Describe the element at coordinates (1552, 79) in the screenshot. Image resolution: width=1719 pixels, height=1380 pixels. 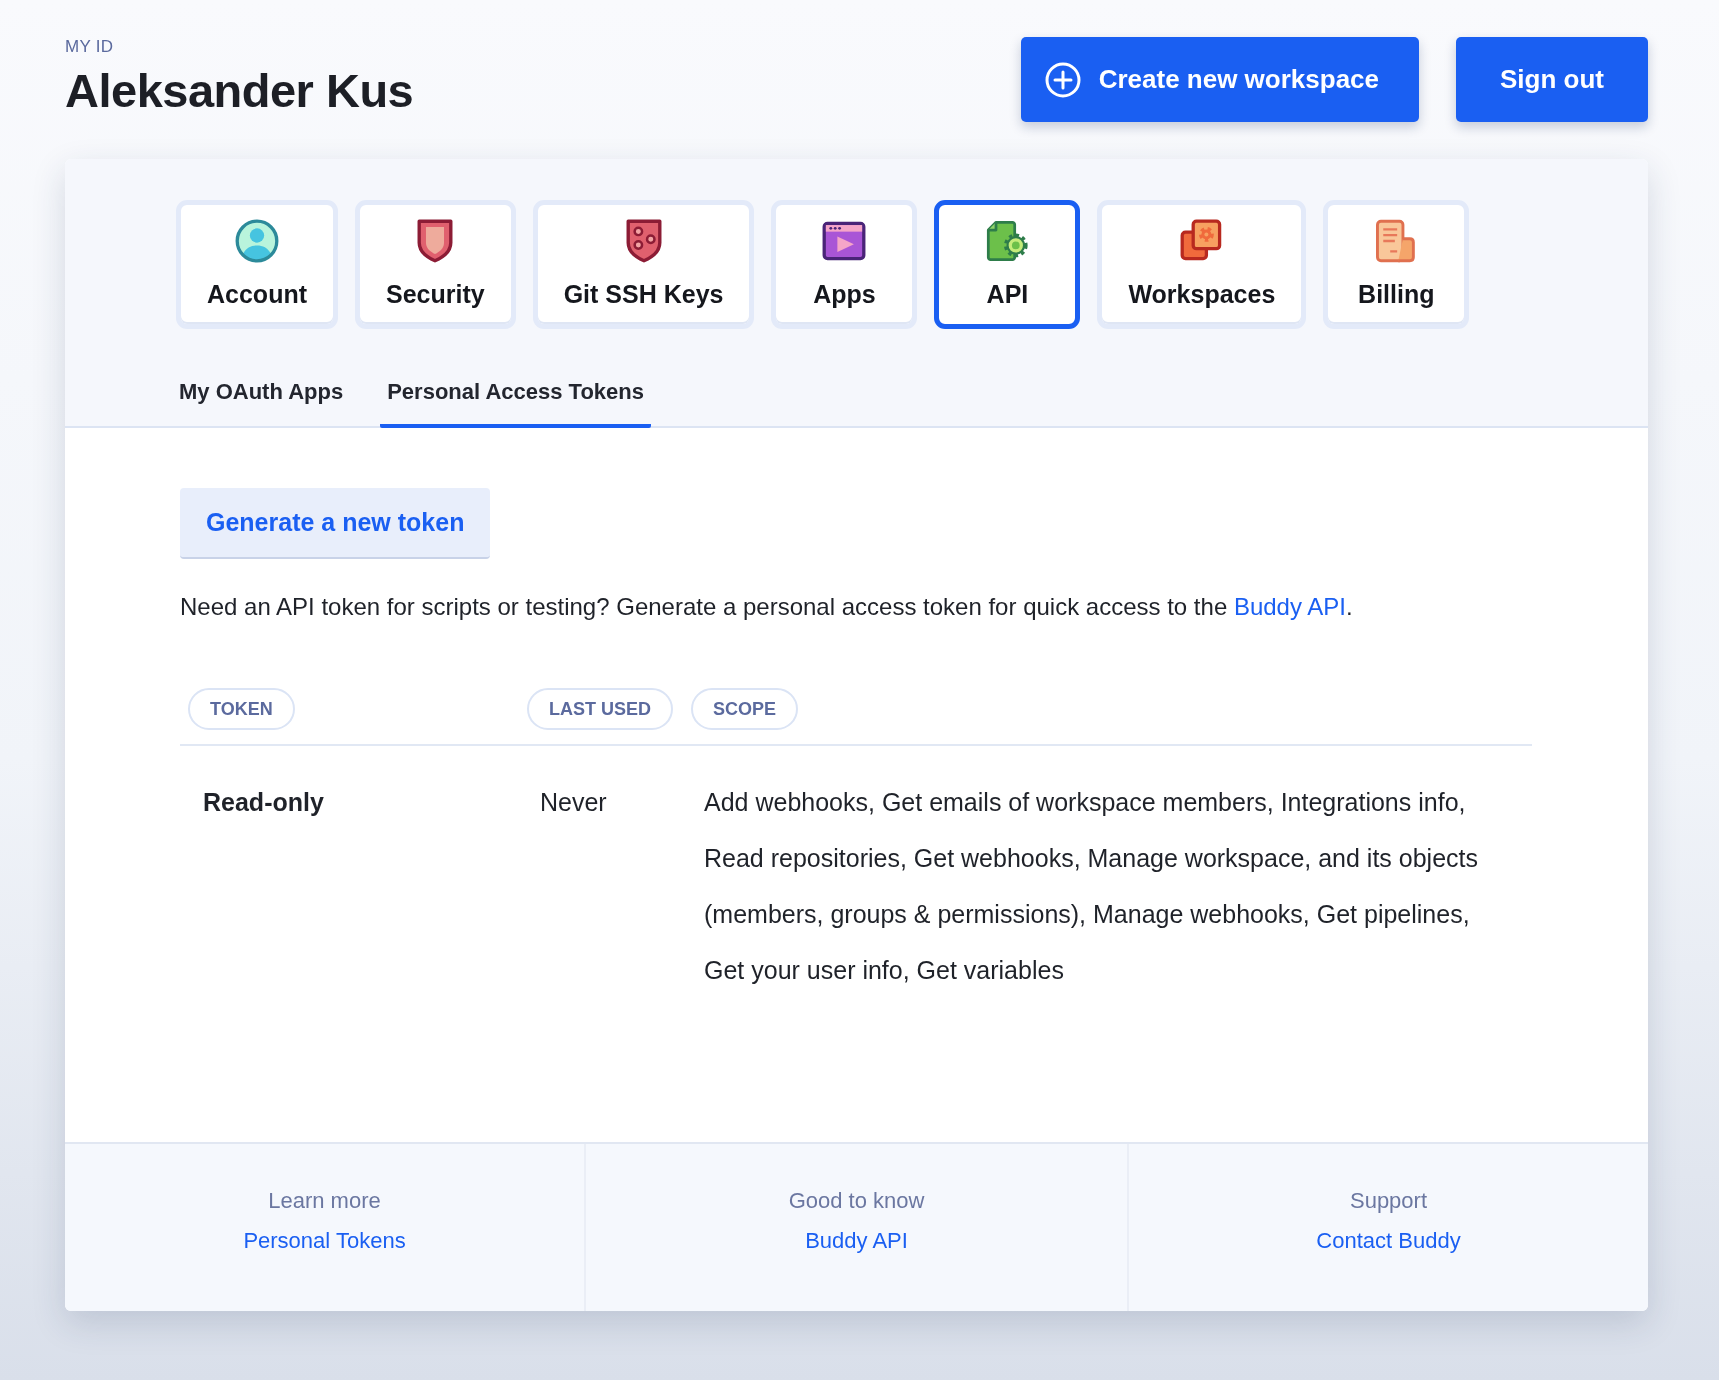
I see `sign-out-button: Sign out` at that location.